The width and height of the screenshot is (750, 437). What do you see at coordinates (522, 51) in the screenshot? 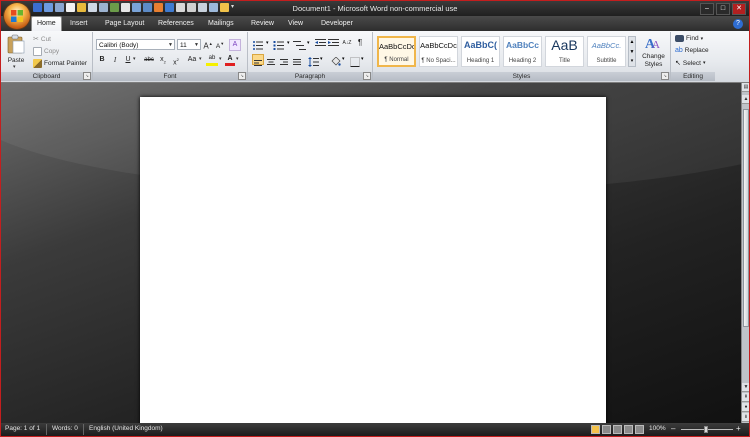
I see `style-heading-2: AaBbCc Heading 2` at bounding box center [522, 51].